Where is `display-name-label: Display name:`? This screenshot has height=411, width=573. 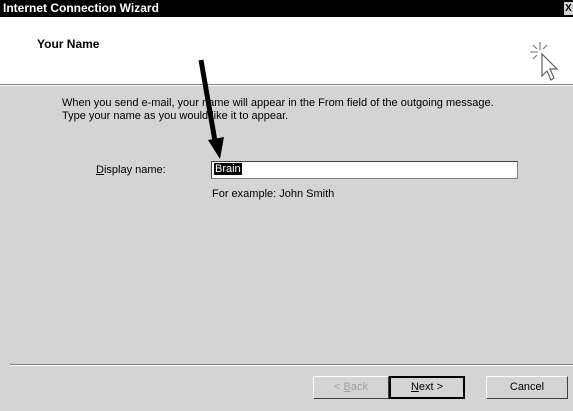
display-name-label: Display name: is located at coordinates (131, 170).